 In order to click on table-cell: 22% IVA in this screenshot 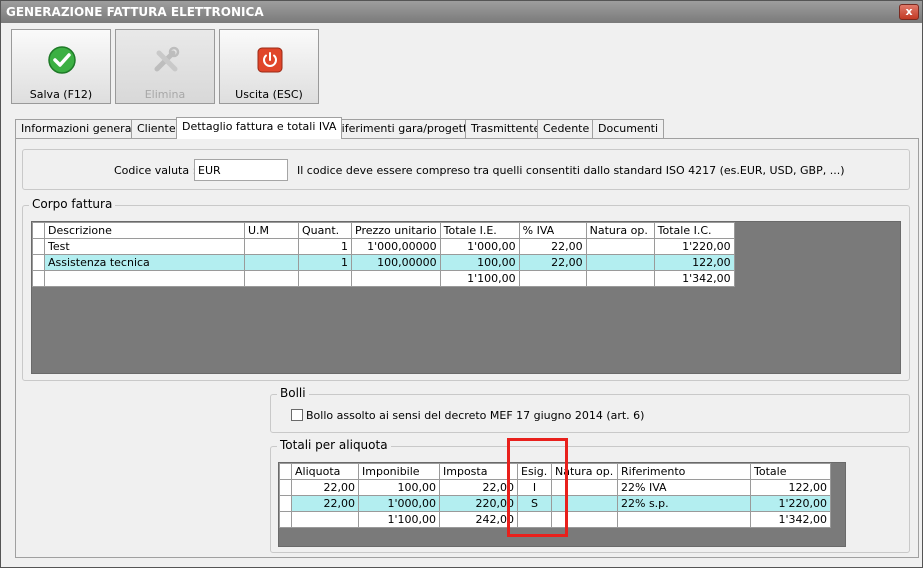, I will do `click(684, 487)`.